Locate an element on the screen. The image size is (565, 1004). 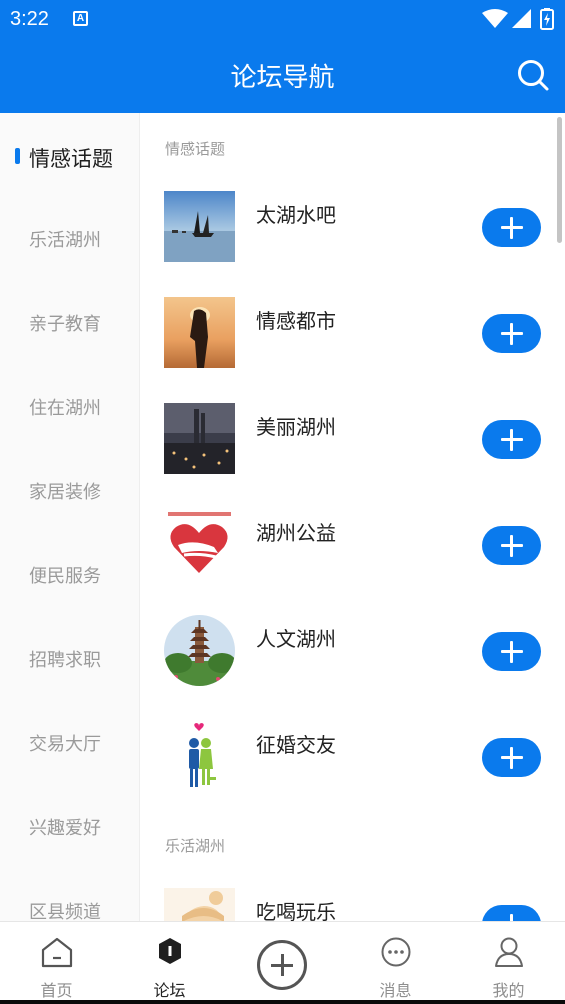
tab-label: 首页 is located at coordinates (56, 990).